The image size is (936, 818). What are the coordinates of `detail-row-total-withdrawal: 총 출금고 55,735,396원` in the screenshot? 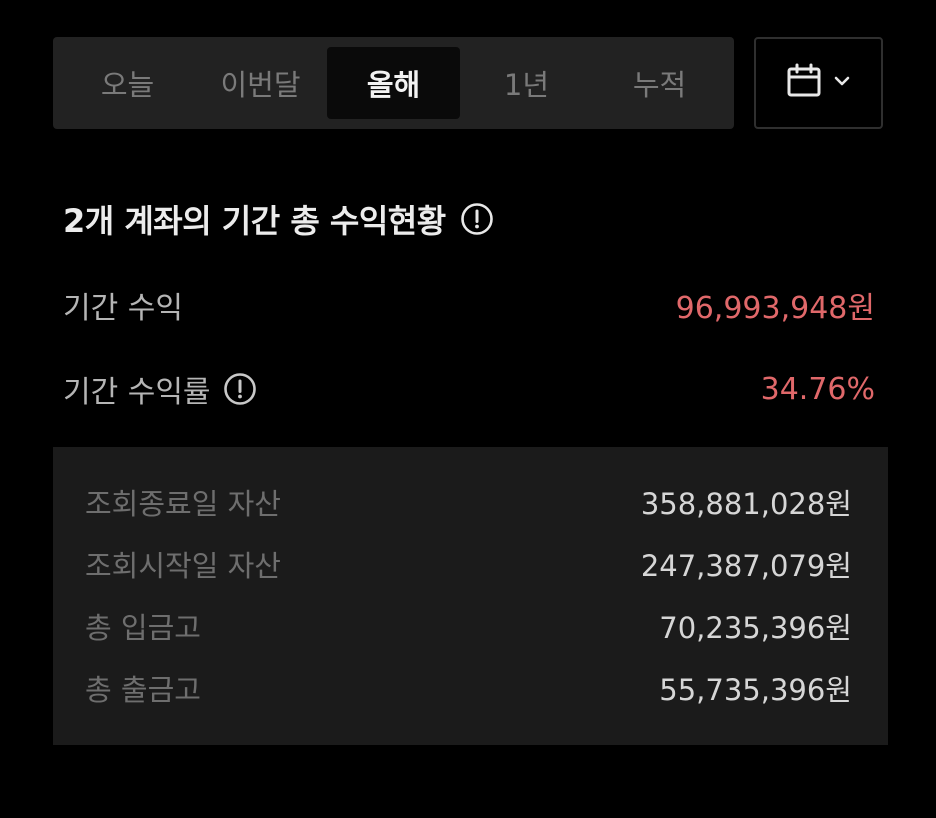 It's located at (468, 688).